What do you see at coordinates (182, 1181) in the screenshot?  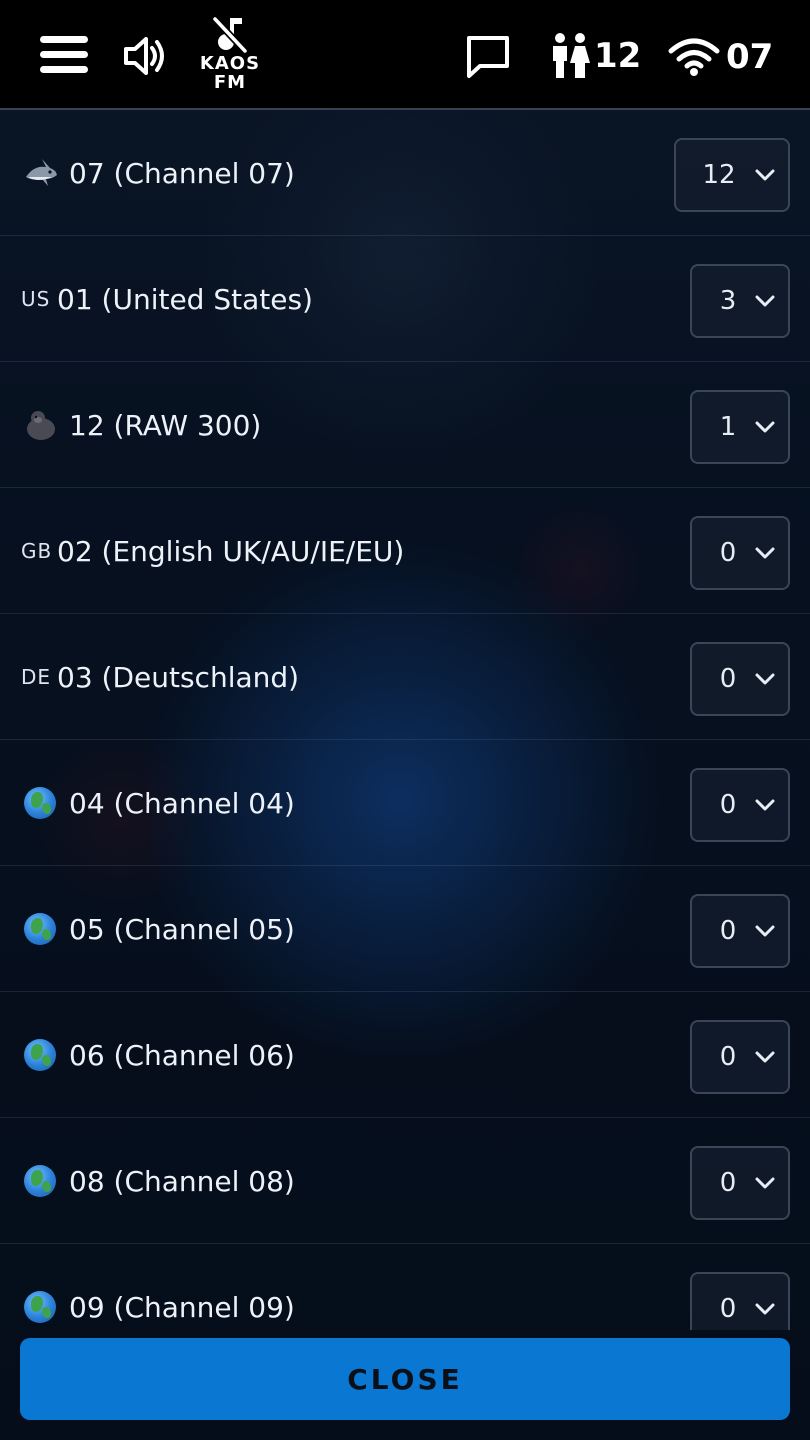 I see `channel-label: 08 (Channel 08)` at bounding box center [182, 1181].